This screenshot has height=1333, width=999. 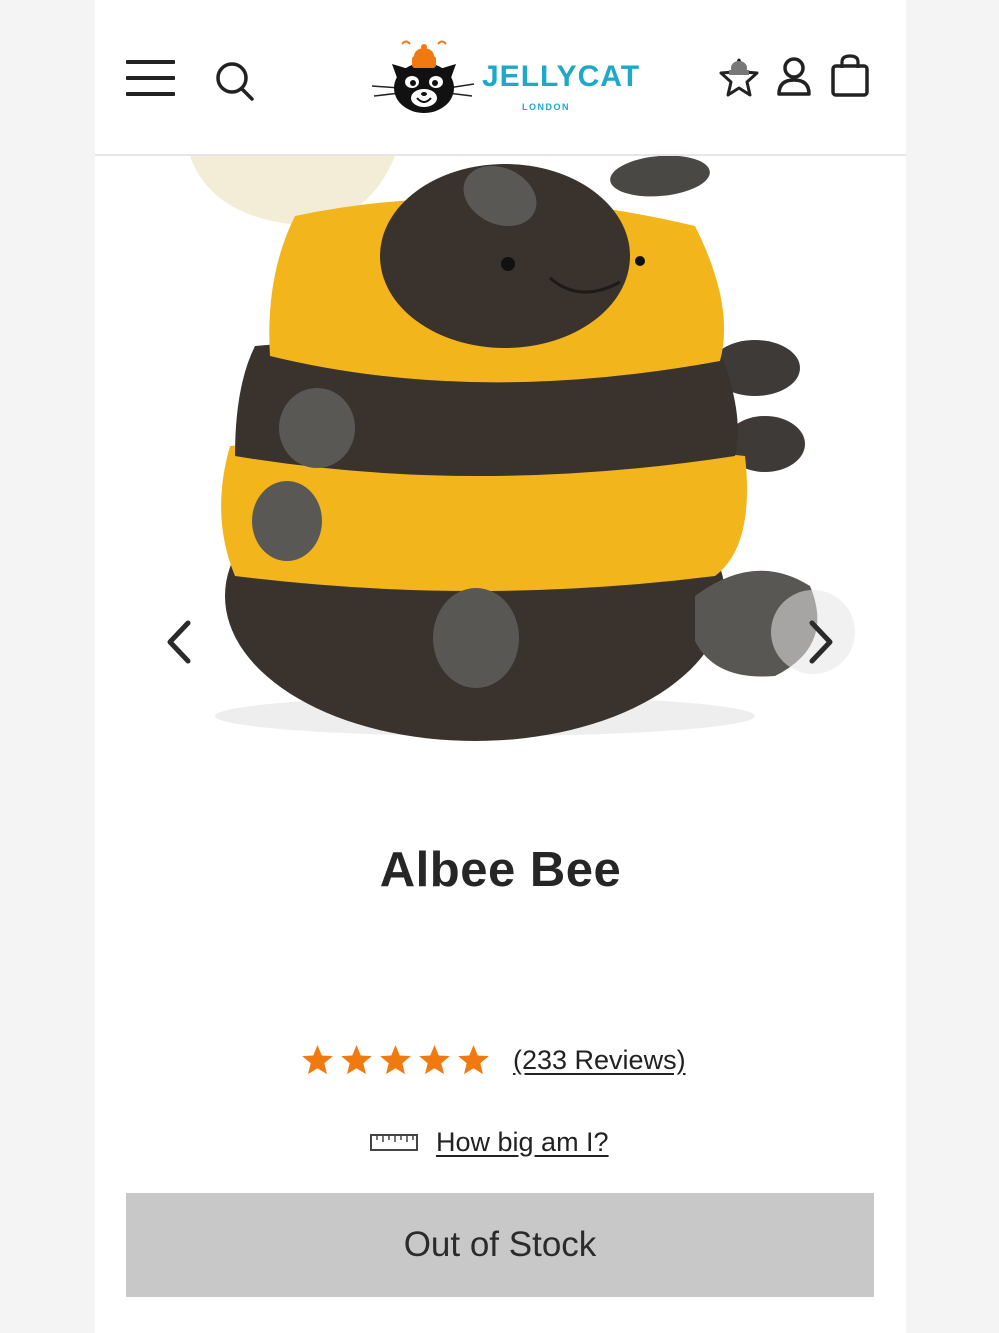 I want to click on gallery-next-button, so click(x=821, y=642).